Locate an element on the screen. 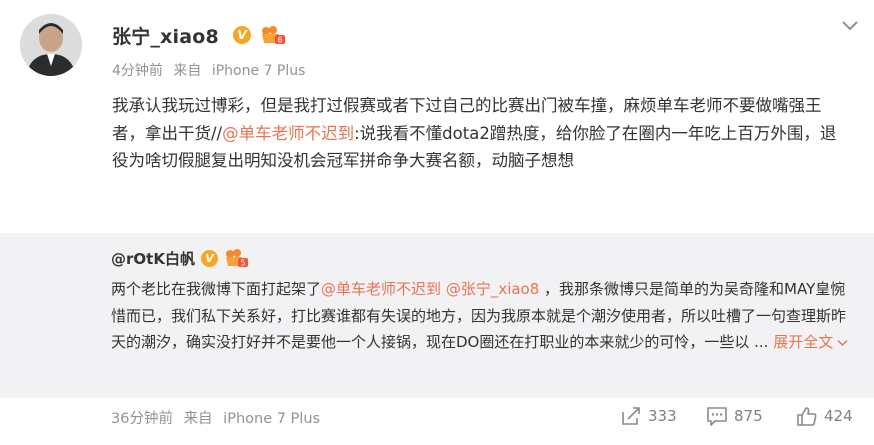 The height and width of the screenshot is (445, 874). repost-button: 333 is located at coordinates (648, 416).